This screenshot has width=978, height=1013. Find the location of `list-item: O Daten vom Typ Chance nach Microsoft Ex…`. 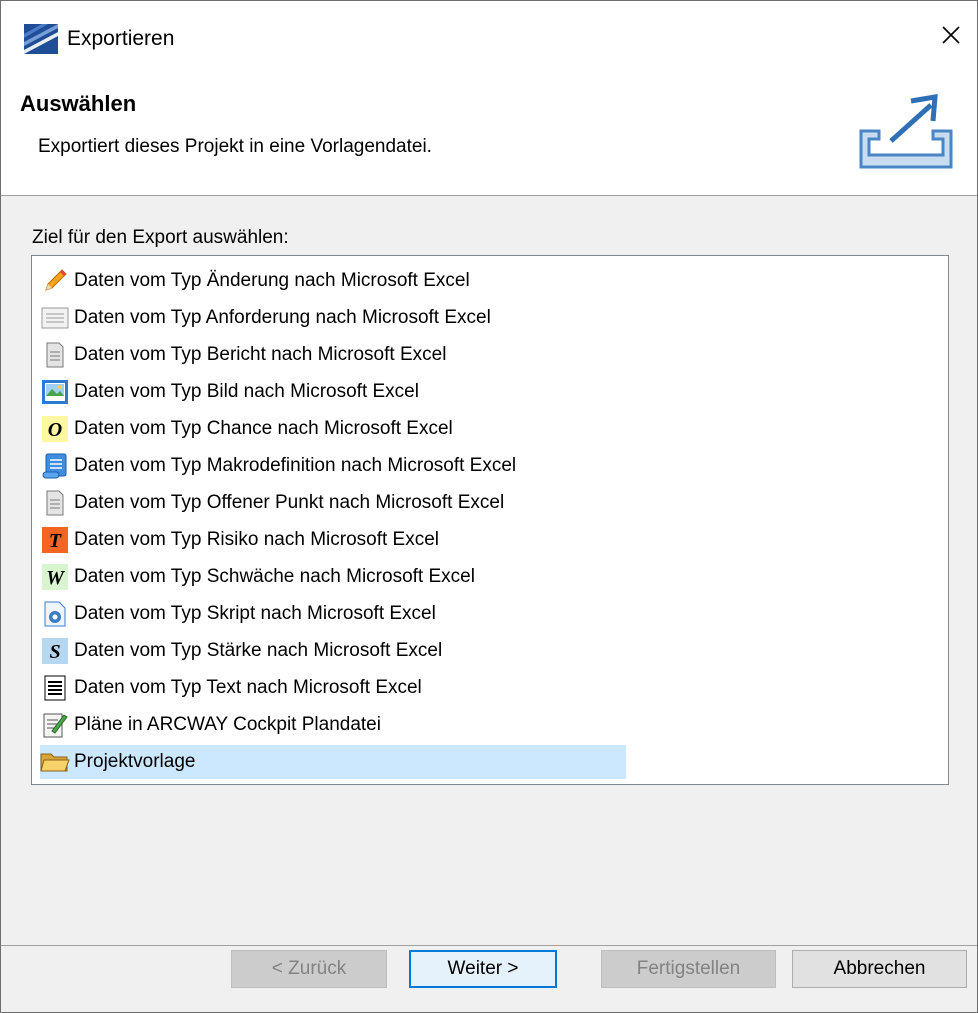

list-item: O Daten vom Typ Chance nach Microsoft Ex… is located at coordinates (246, 429).